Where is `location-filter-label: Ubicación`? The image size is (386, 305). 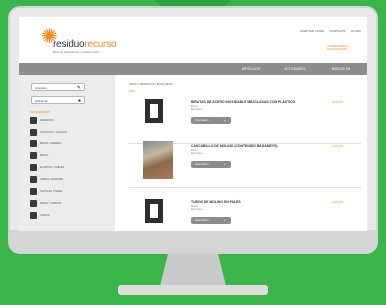 location-filter-label: Ubicación is located at coordinates (42, 101).